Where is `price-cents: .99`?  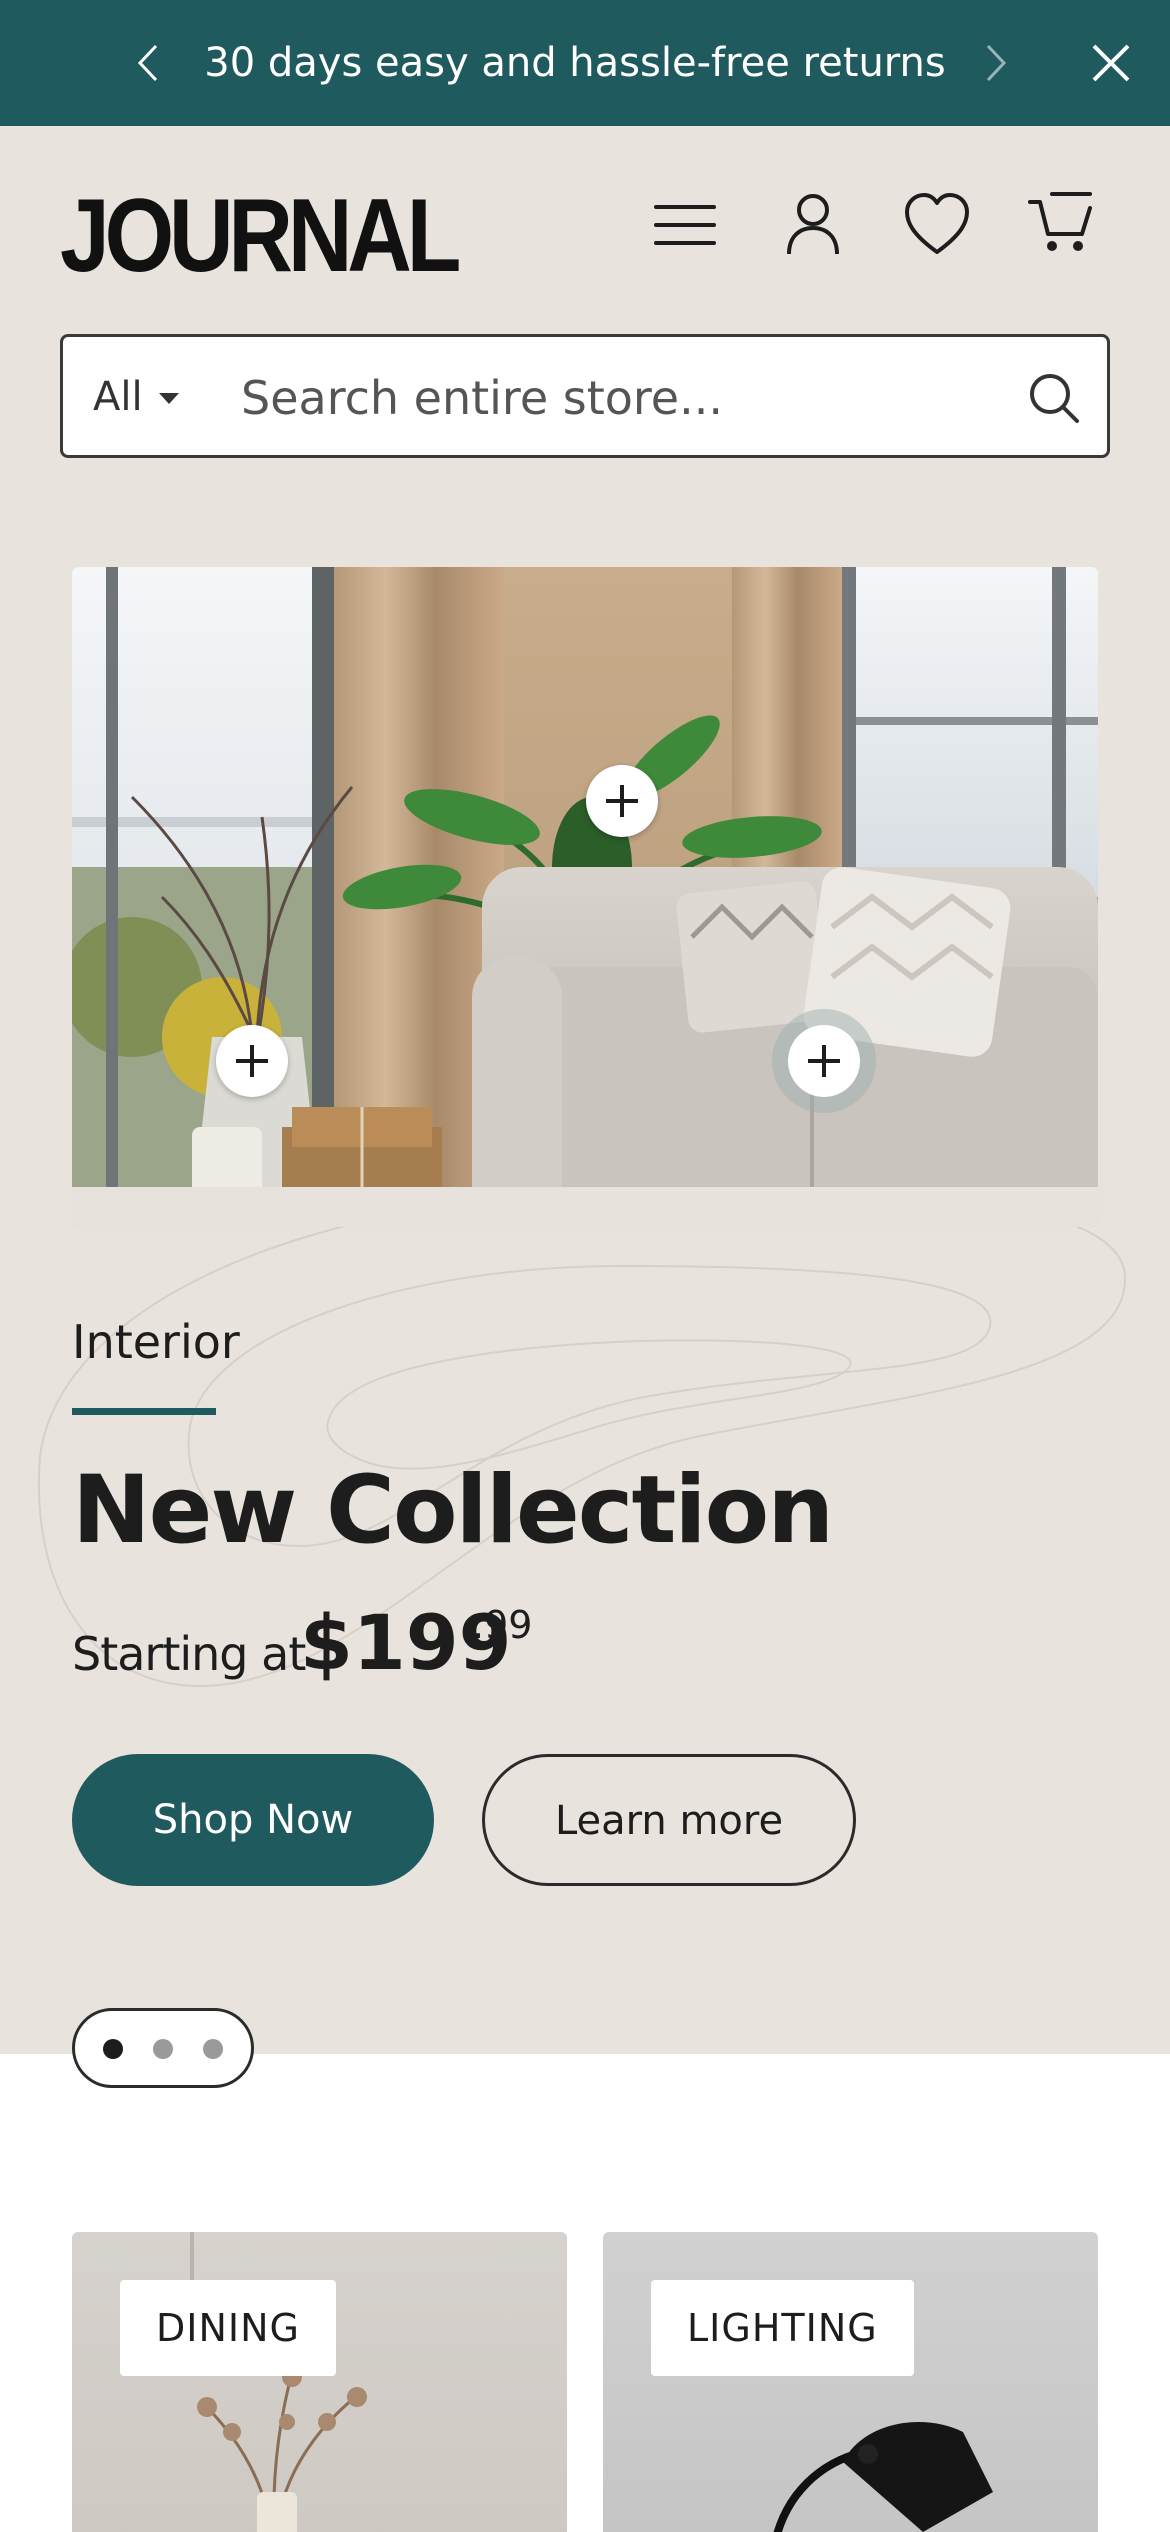
price-cents: .99 is located at coordinates (502, 1625).